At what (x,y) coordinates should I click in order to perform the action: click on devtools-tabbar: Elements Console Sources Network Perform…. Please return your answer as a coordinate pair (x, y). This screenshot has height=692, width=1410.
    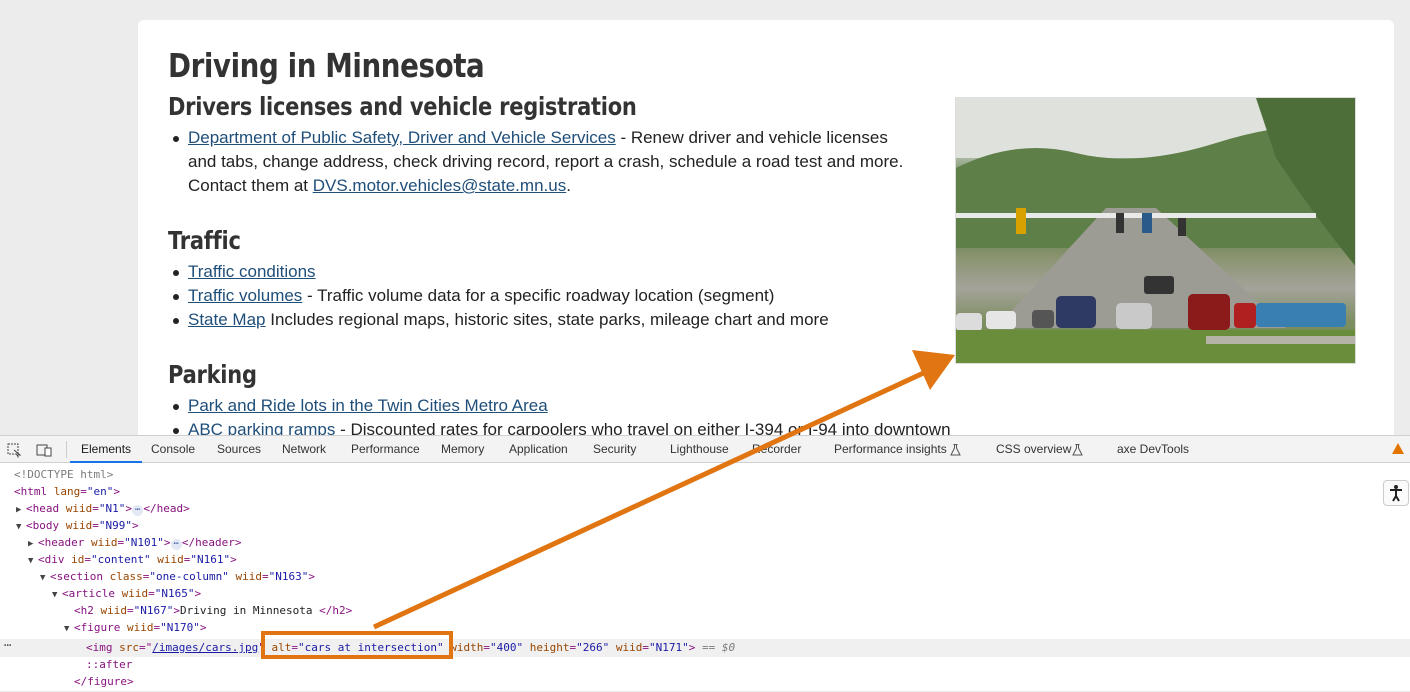
    Looking at the image, I should click on (705, 449).